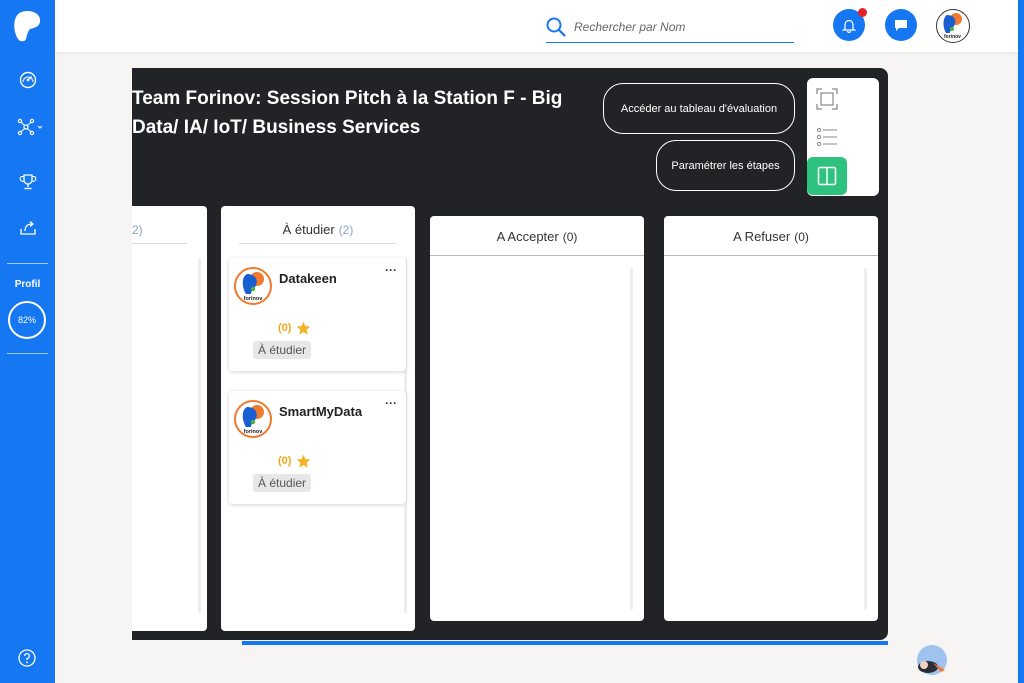  I want to click on view-switcher, so click(843, 137).